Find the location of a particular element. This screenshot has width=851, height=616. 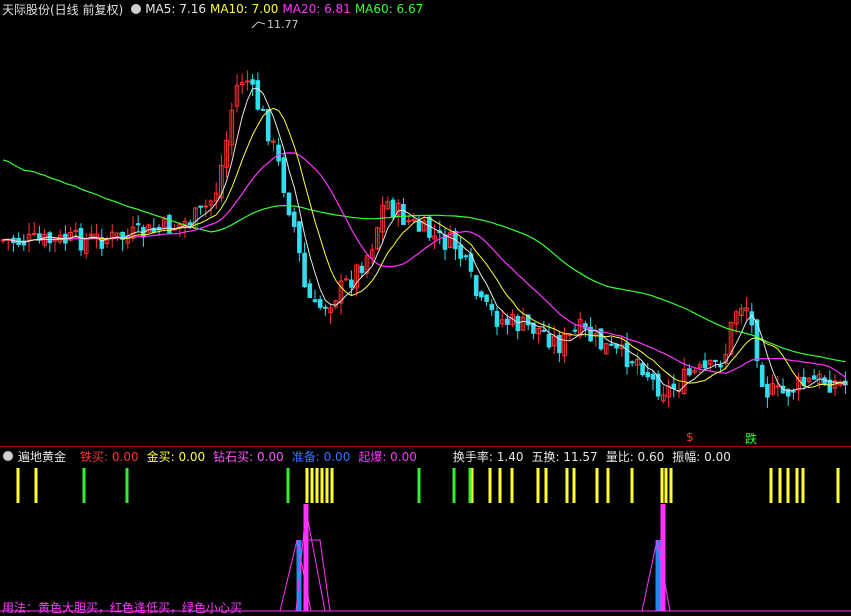

prepare-spike is located at coordinates (658, 575).